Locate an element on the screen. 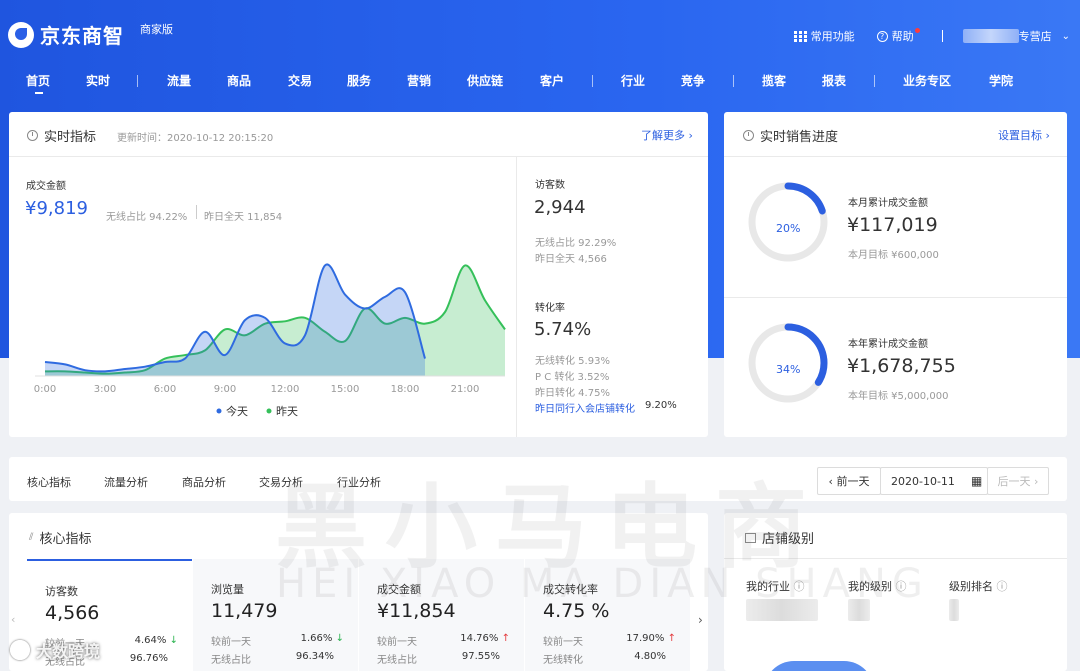 Image resolution: width=1080 pixels, height=671 pixels. industry-conversion-value: 9.20% is located at coordinates (661, 405).